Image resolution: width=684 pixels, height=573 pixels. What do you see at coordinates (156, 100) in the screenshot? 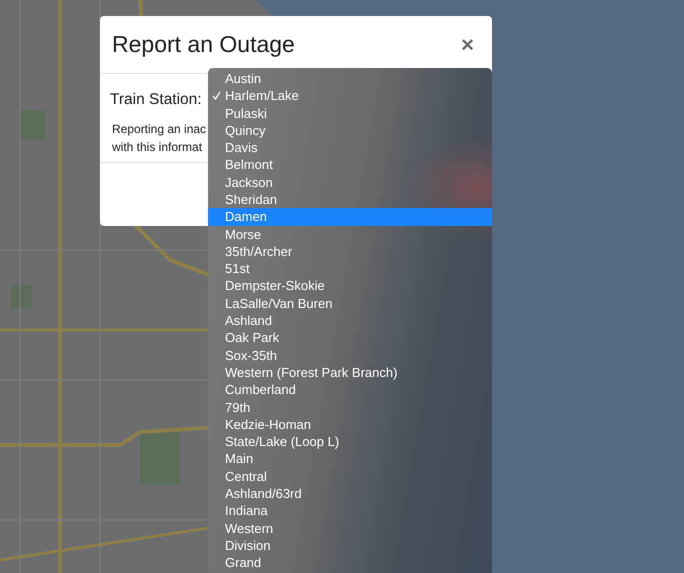
I see `field-label: Train Station:` at bounding box center [156, 100].